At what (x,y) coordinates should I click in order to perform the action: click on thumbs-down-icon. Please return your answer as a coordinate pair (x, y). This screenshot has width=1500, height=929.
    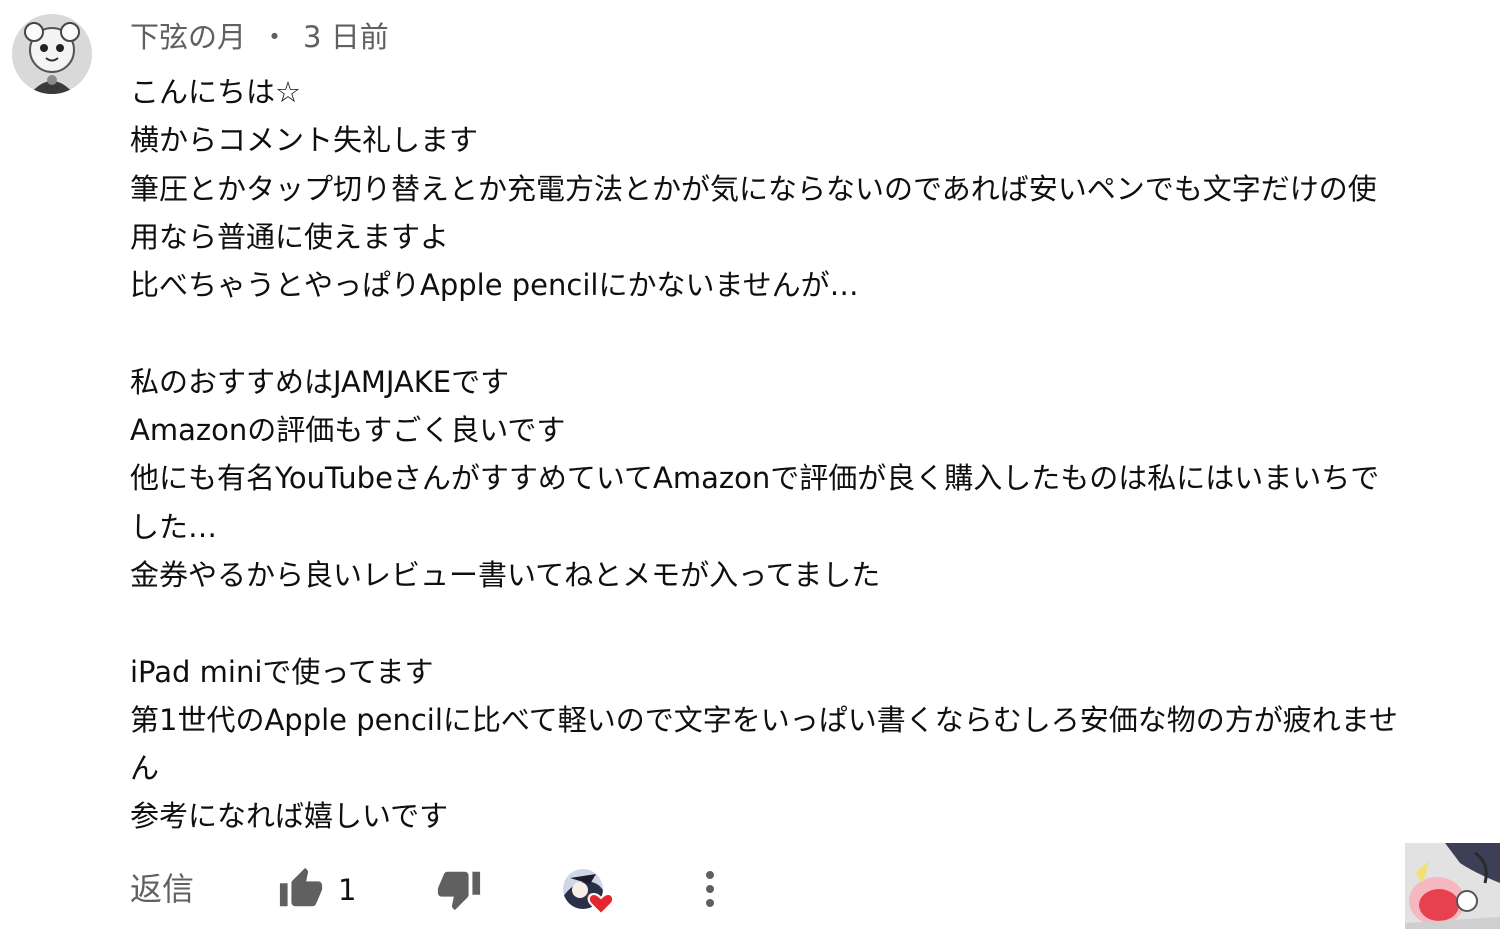
    Looking at the image, I should click on (459, 891).